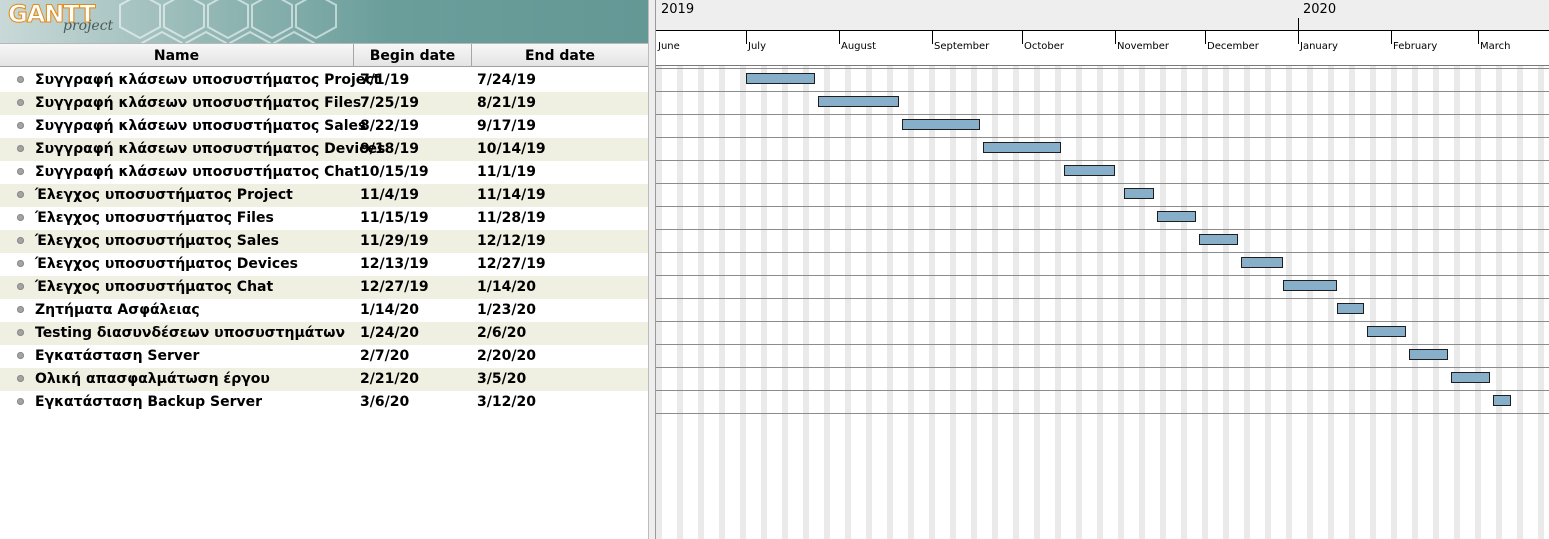 The height and width of the screenshot is (539, 1549). I want to click on column-header-name: Name, so click(177, 55).